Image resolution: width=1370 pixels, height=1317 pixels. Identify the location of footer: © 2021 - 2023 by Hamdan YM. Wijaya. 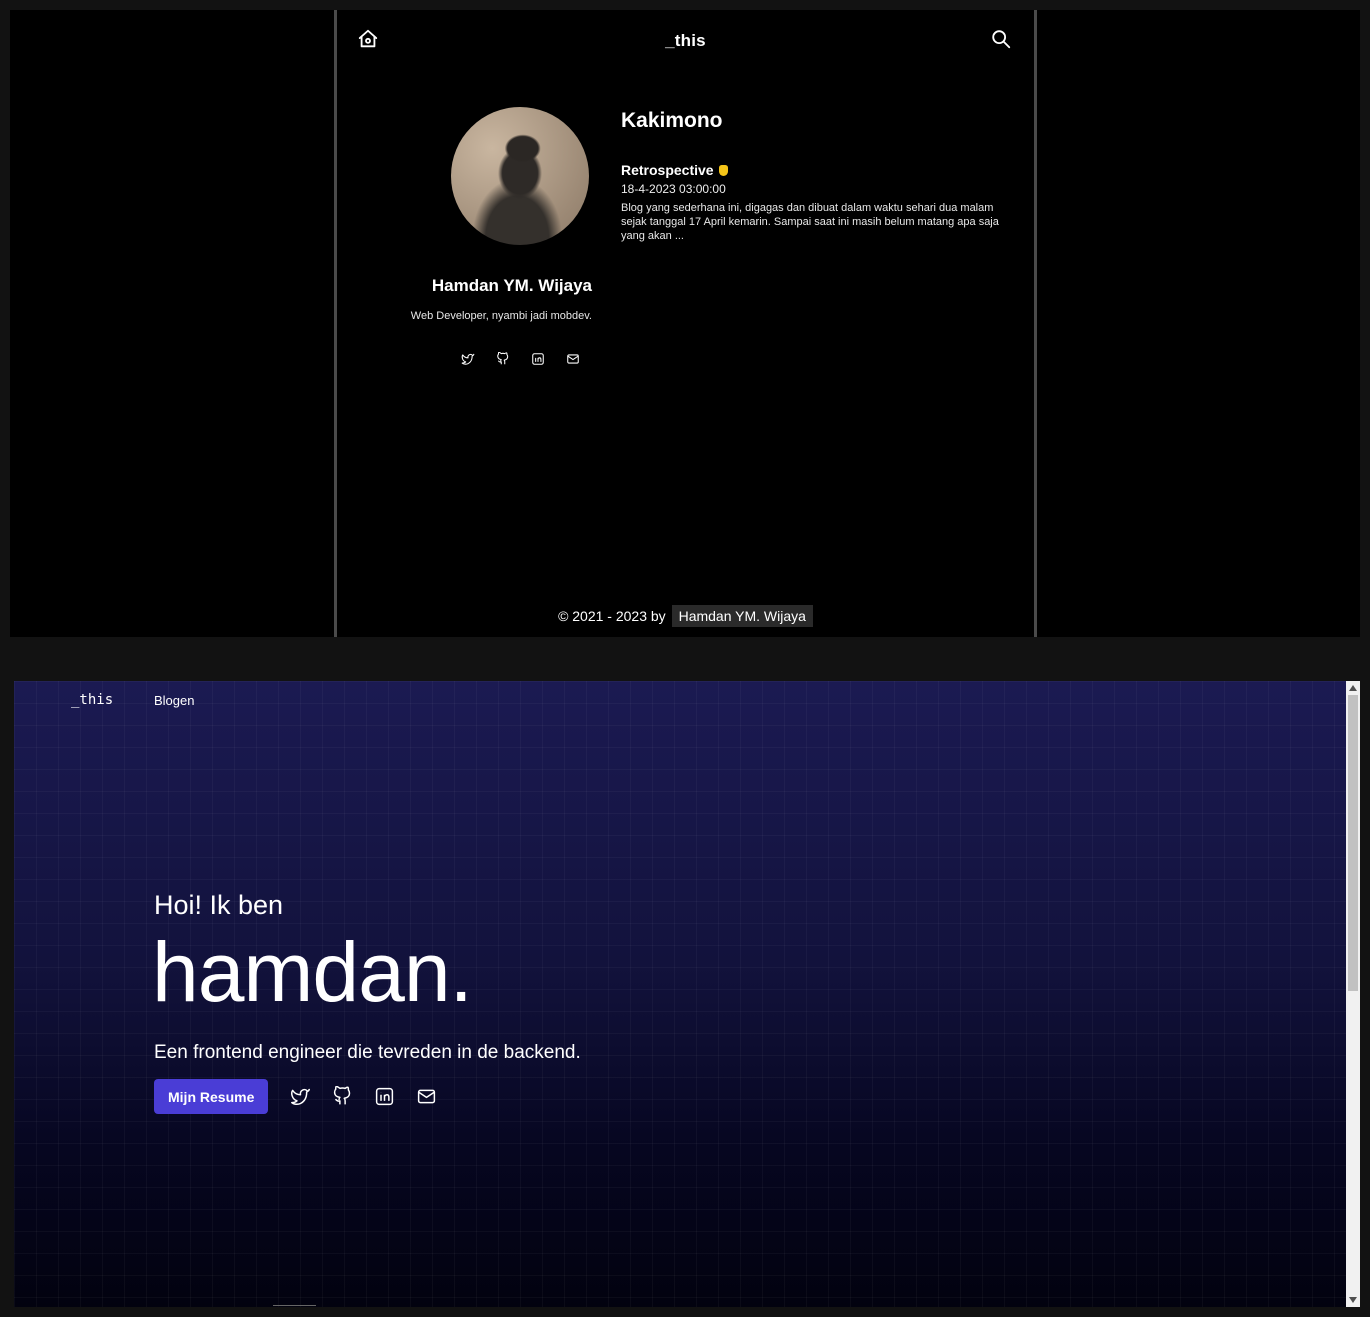
(685, 616).